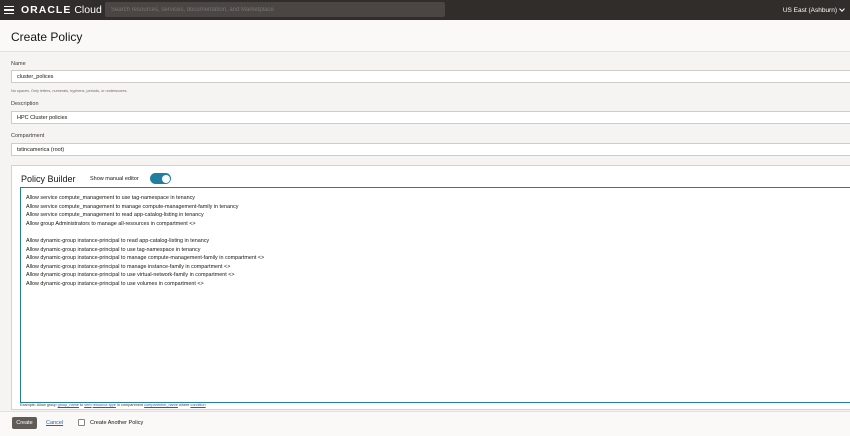 The image size is (850, 436). What do you see at coordinates (425, 423) in the screenshot?
I see `footer-actions: Create Cancel Create Another Policy` at bounding box center [425, 423].